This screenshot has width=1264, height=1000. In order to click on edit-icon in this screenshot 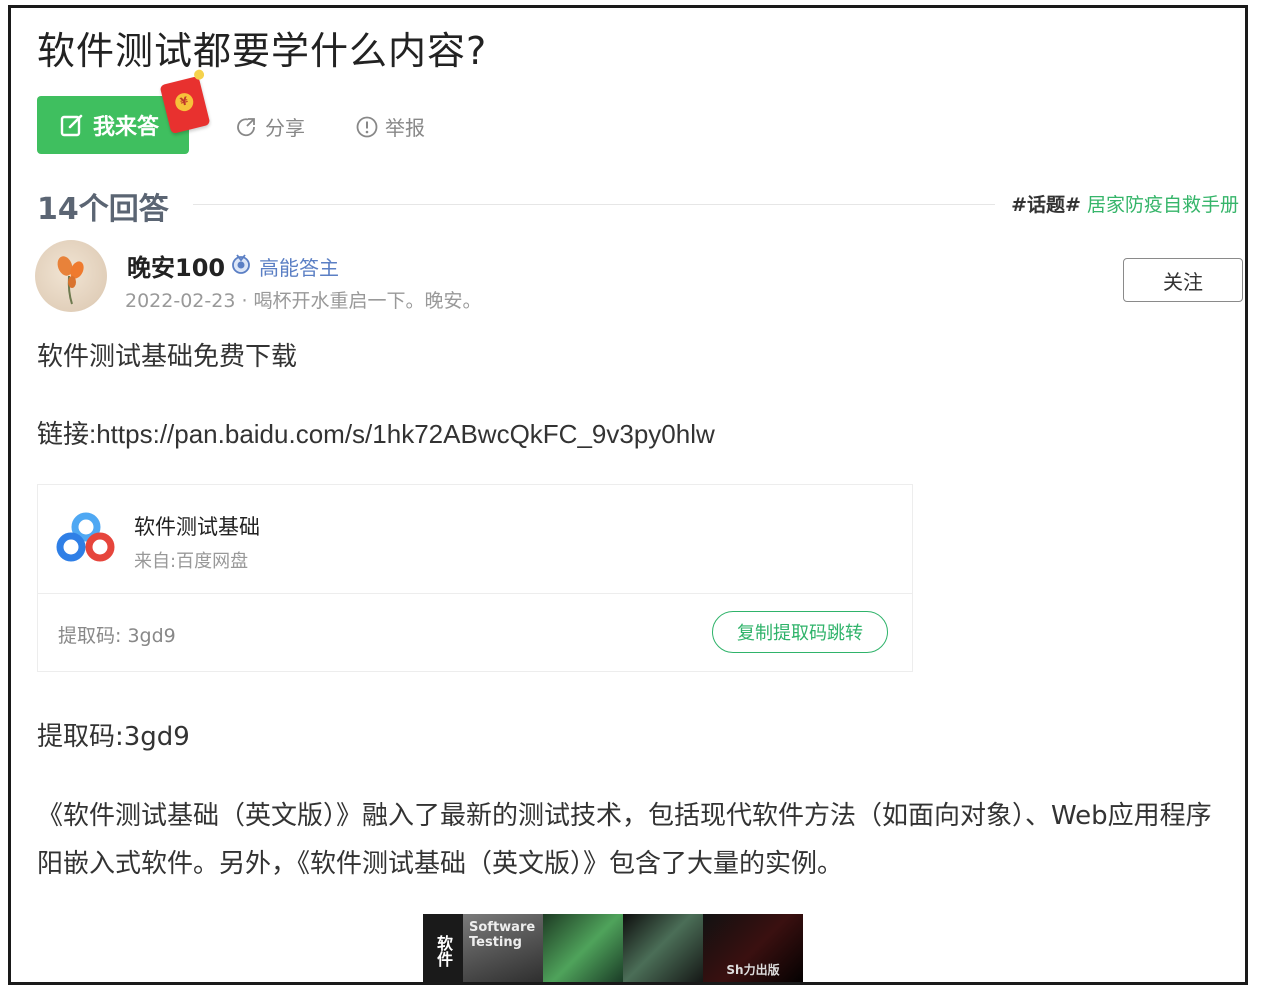, I will do `click(71, 125)`.